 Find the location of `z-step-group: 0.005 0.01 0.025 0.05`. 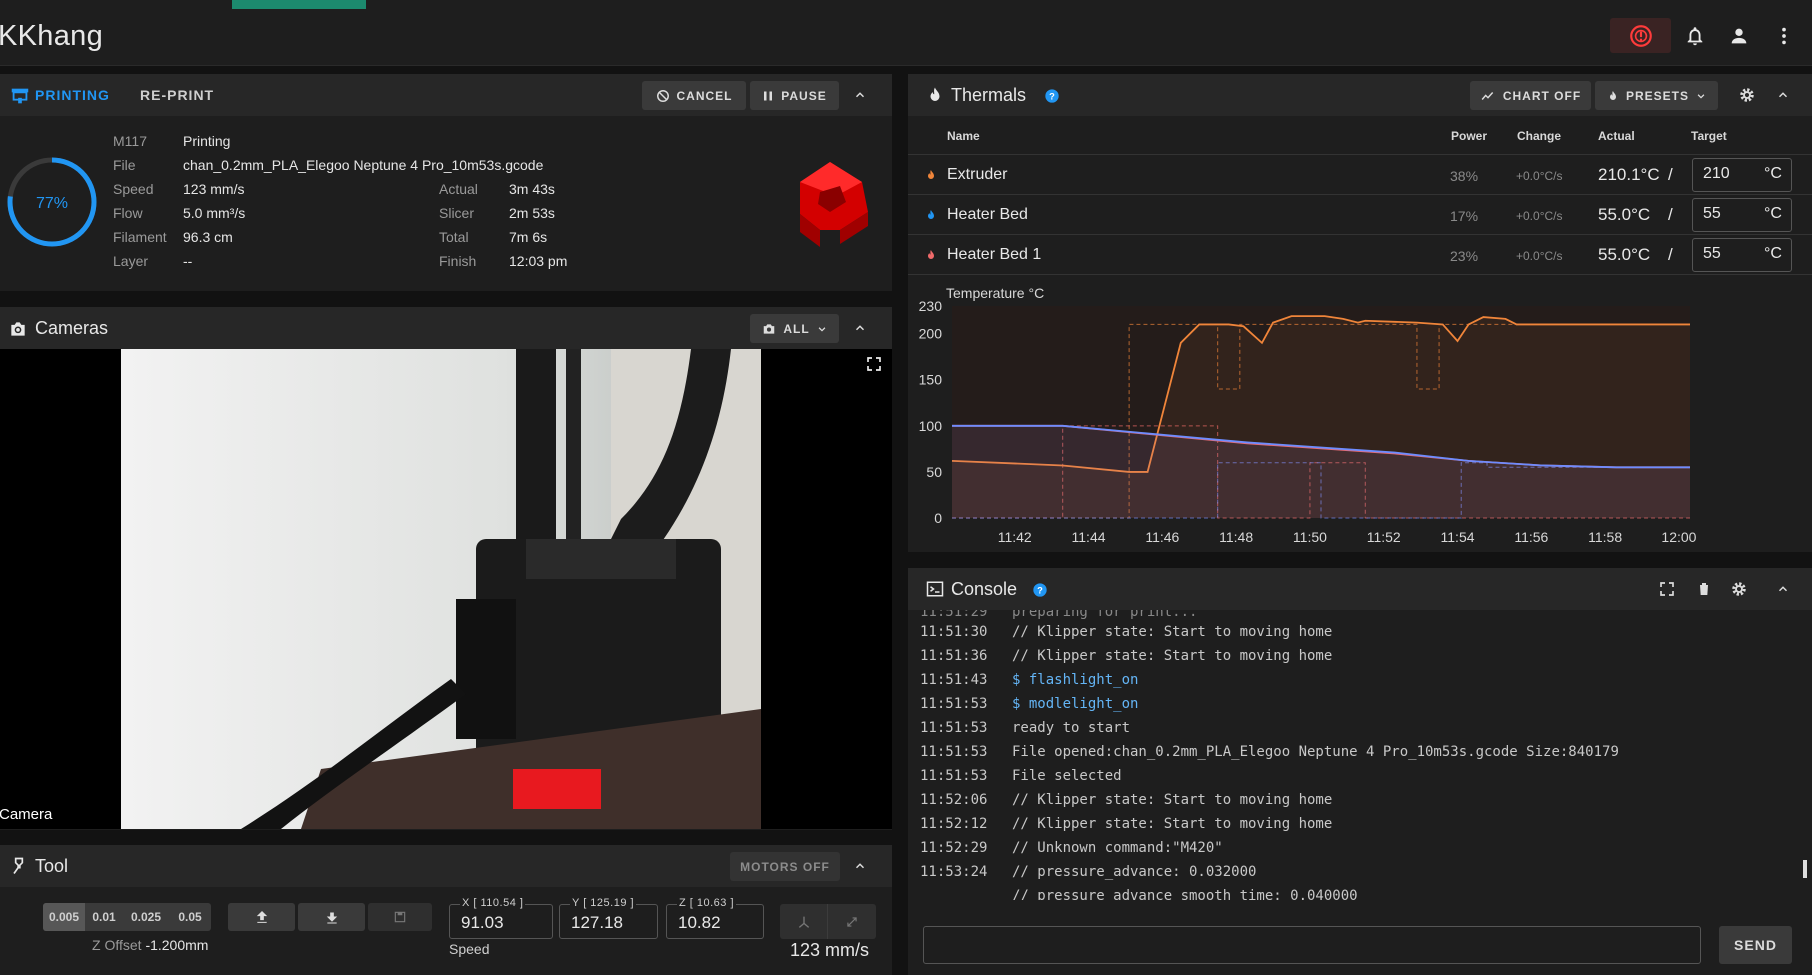

z-step-group: 0.005 0.01 0.025 0.05 is located at coordinates (127, 917).